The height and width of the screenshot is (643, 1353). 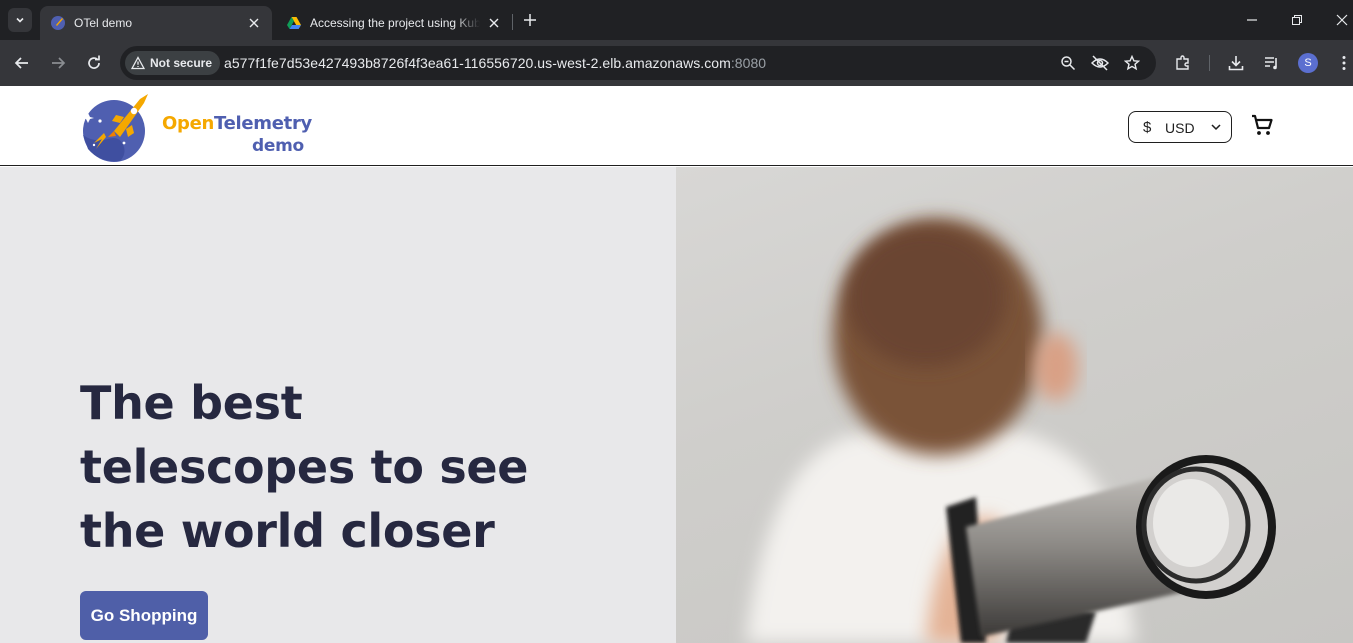 I want to click on logo-open-text: Open, so click(x=188, y=123).